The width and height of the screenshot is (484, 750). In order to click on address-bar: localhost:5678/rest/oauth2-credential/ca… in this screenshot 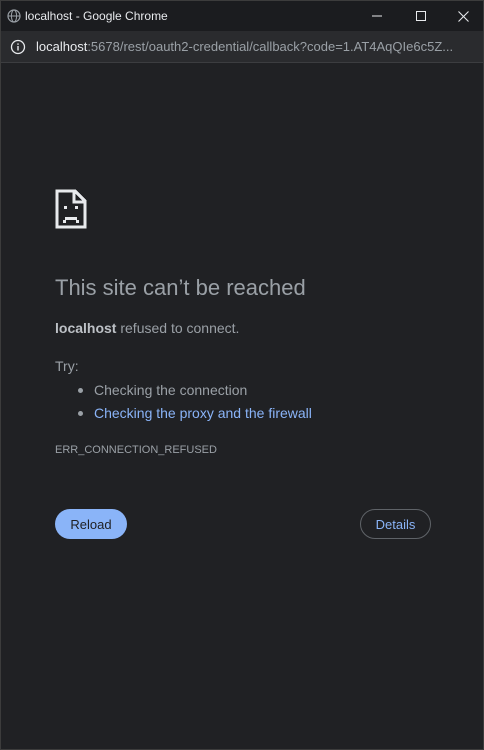, I will do `click(242, 47)`.